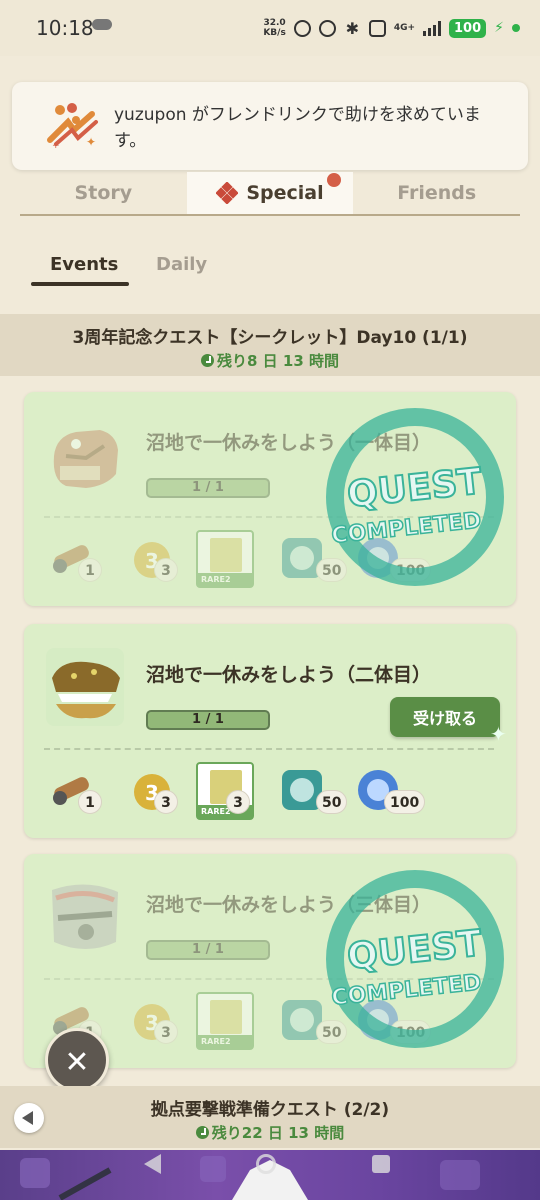 The width and height of the screenshot is (540, 1200). I want to click on tab-special-label: Special, so click(285, 193).